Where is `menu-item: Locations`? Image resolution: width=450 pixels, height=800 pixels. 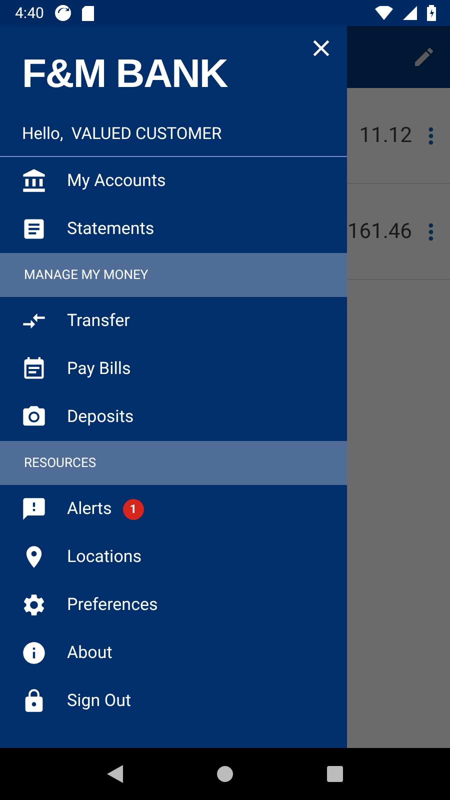 menu-item: Locations is located at coordinates (104, 557).